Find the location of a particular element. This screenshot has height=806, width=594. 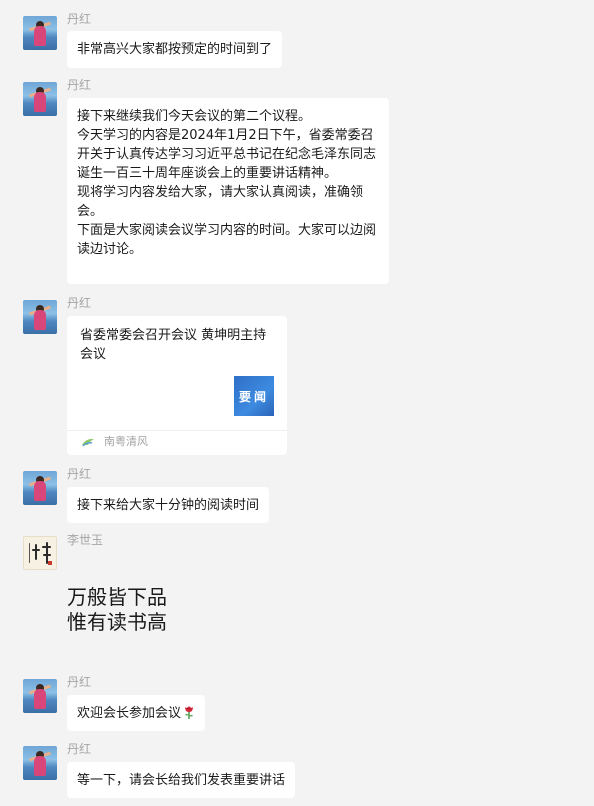

message-line: 现将学习内容发给大家，请大家认真阅读，准确领会。 is located at coordinates (220, 202).